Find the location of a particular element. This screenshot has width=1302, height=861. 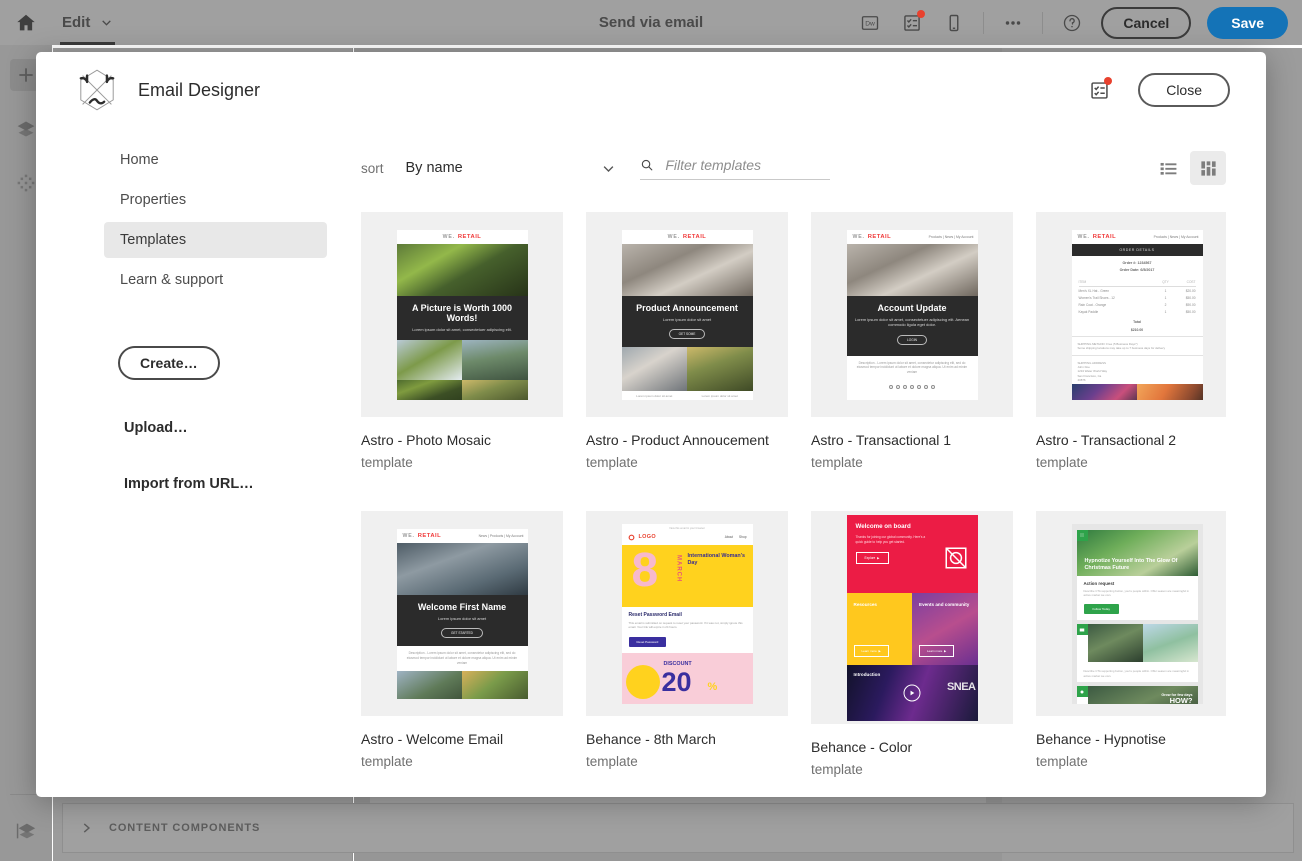

dreamweaver-icon: Dw is located at coordinates (870, 23).